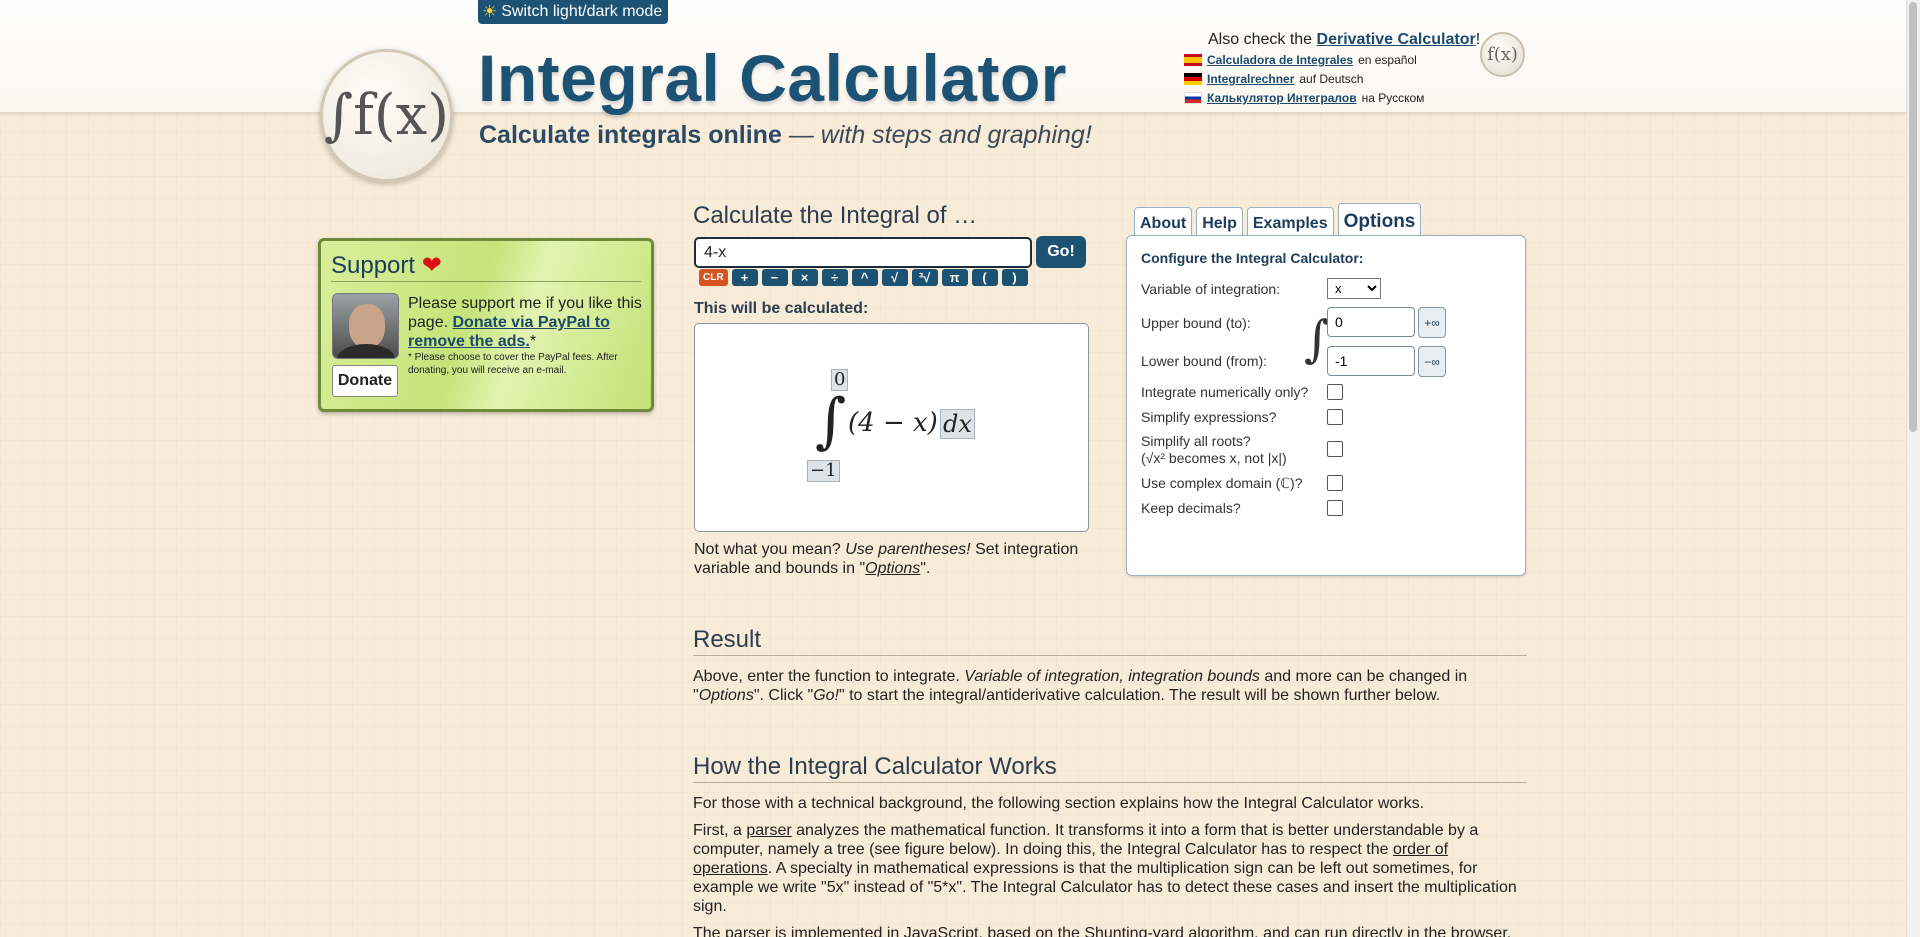 This screenshot has height=937, width=1920. Describe the element at coordinates (1393, 98) in the screenshot. I see `lang-suffix-ru: на Русском` at that location.